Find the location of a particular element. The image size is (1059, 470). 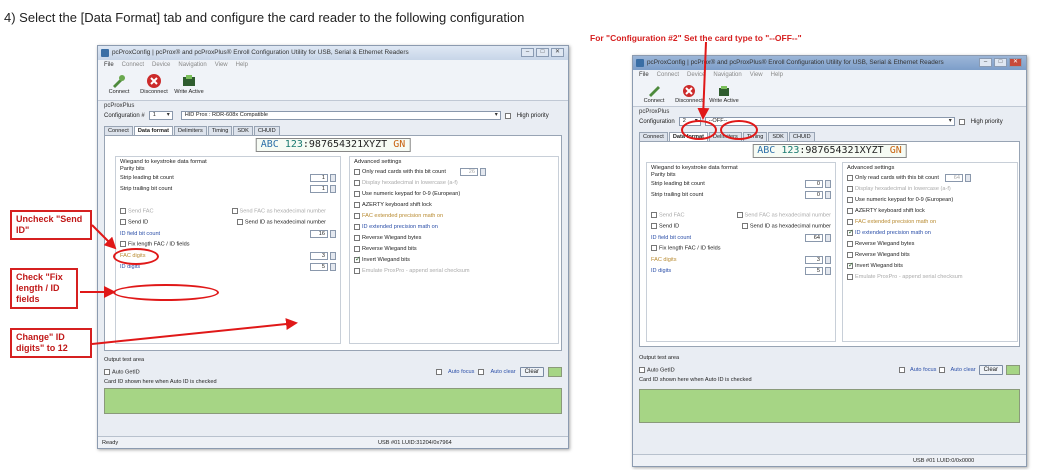

arrow-id-digits is located at coordinates (194, 331).